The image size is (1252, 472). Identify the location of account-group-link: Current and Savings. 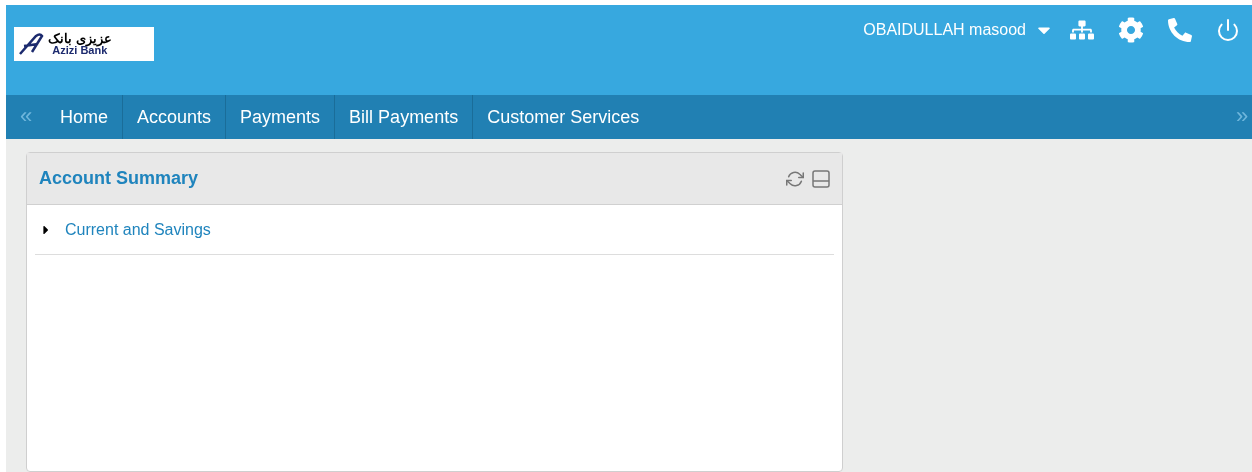
(138, 229).